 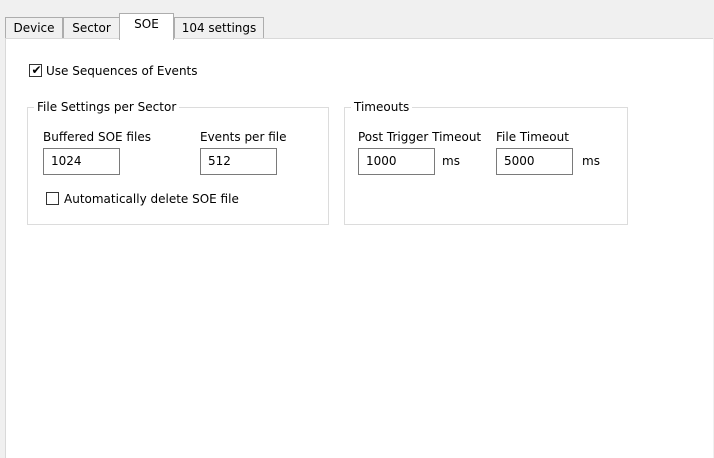 I want to click on buffered-soe-files-input: 1024, so click(x=81, y=161).